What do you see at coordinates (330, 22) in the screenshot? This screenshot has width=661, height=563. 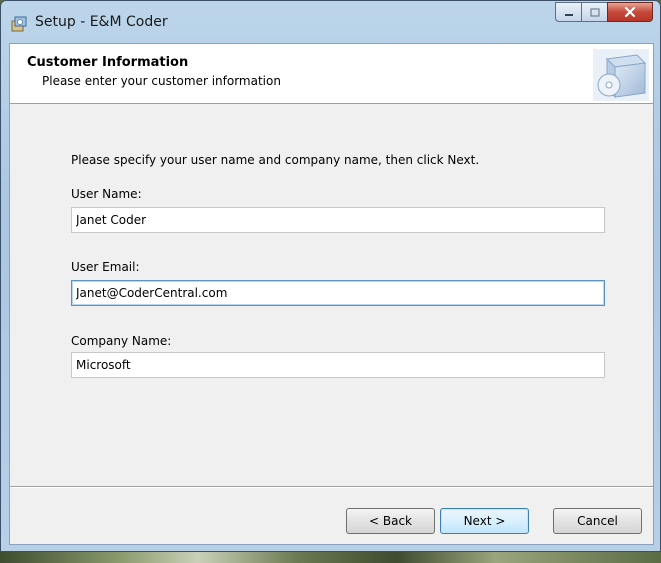 I see `title-bar: Setup - E&M Coder` at bounding box center [330, 22].